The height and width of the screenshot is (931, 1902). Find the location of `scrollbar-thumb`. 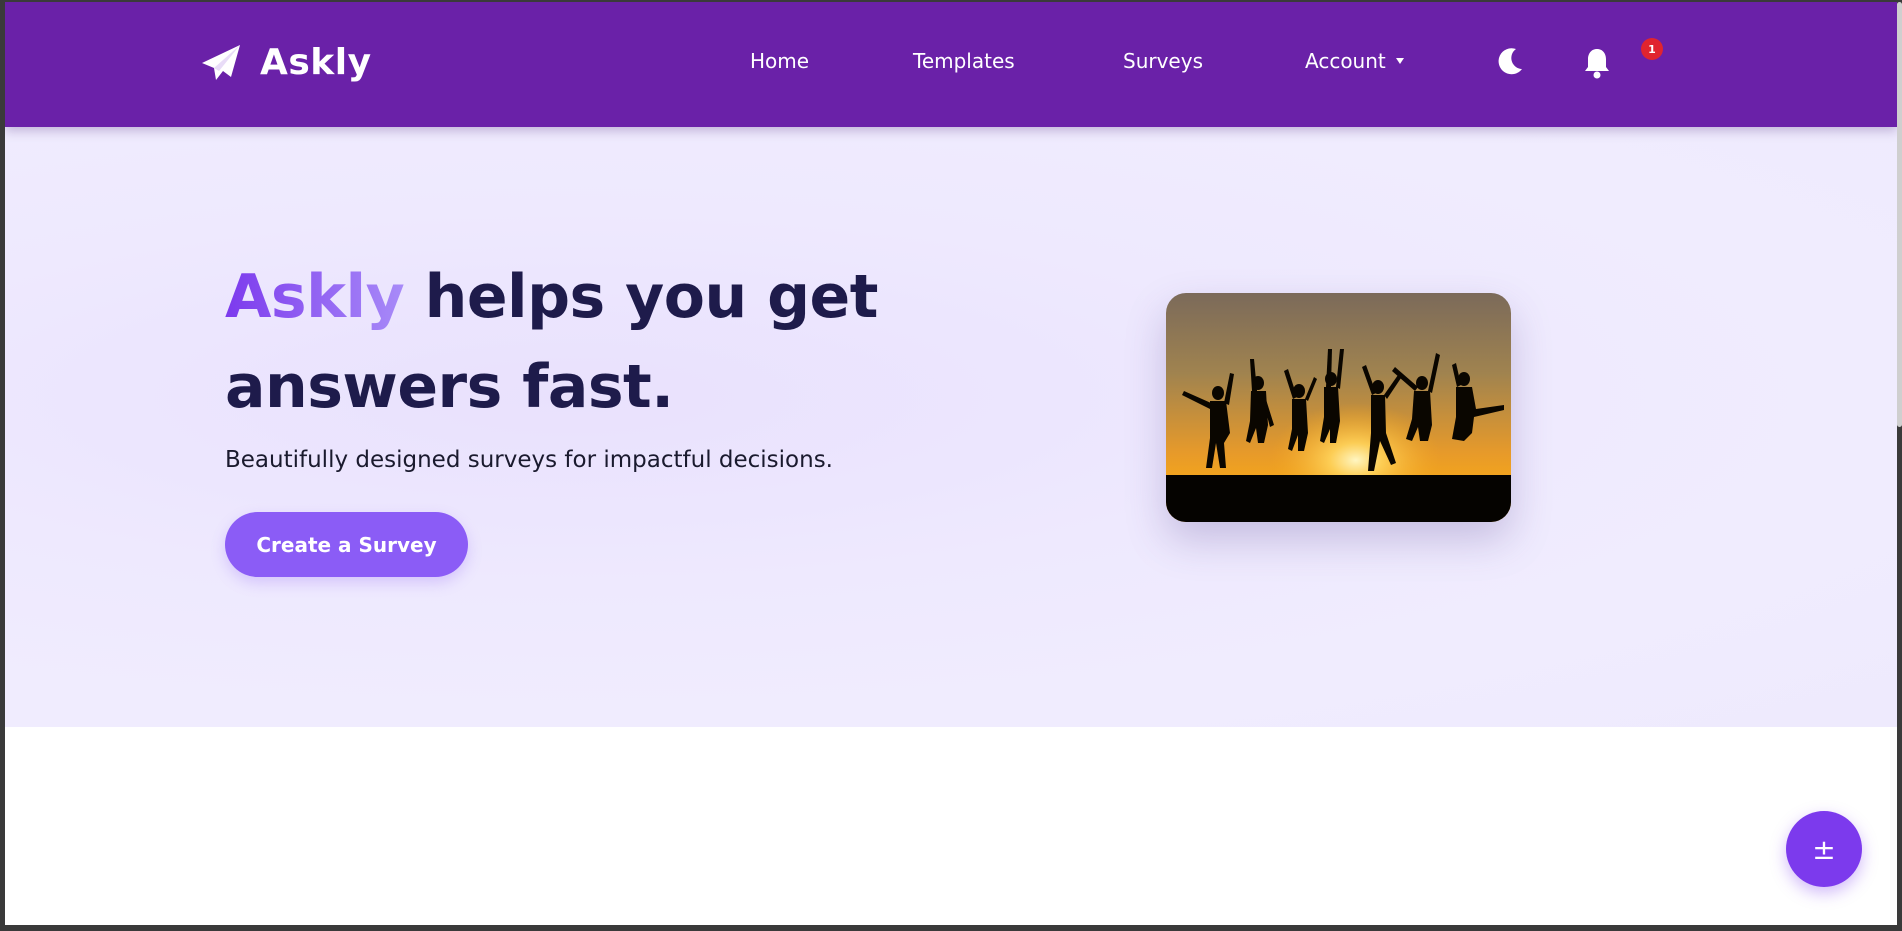

scrollbar-thumb is located at coordinates (1899, 214).